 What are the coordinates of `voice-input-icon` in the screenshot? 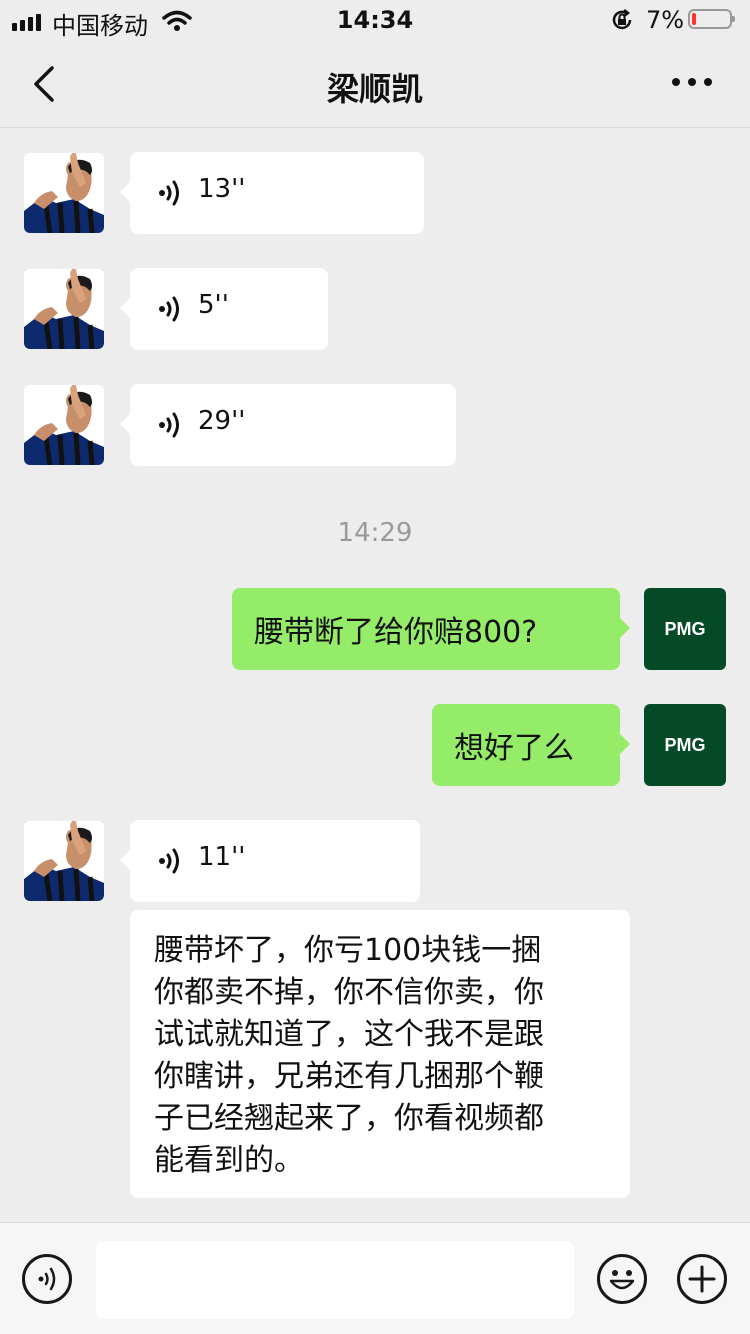 It's located at (47, 1279).